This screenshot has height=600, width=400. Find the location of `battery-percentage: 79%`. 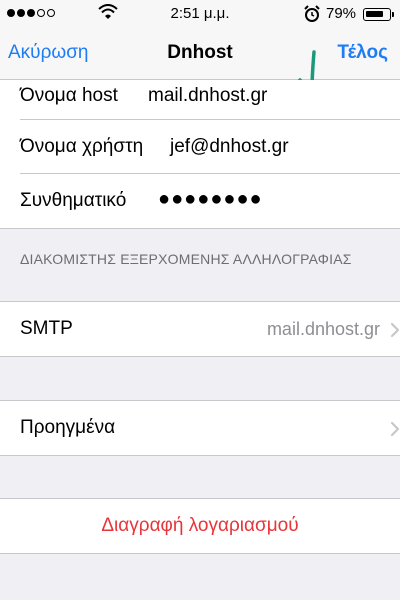

battery-percentage: 79% is located at coordinates (341, 13).